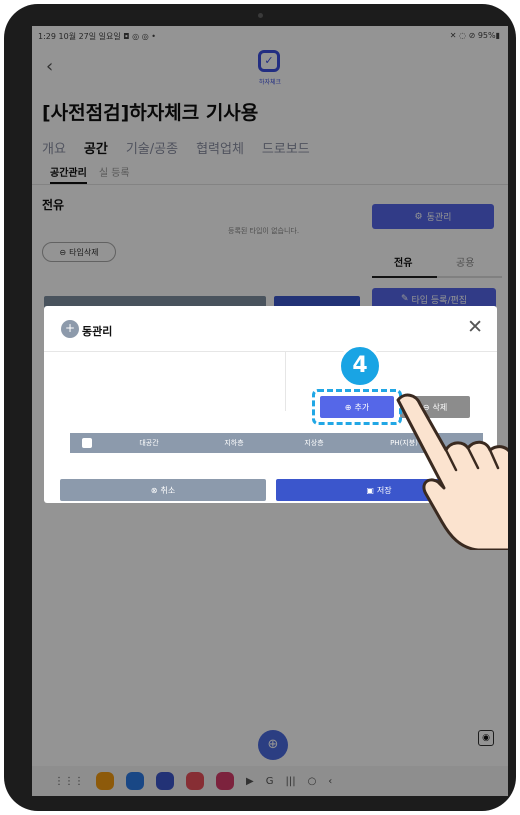 This screenshot has width=520, height=815. I want to click on cancel-icon: ⊗, so click(154, 490).